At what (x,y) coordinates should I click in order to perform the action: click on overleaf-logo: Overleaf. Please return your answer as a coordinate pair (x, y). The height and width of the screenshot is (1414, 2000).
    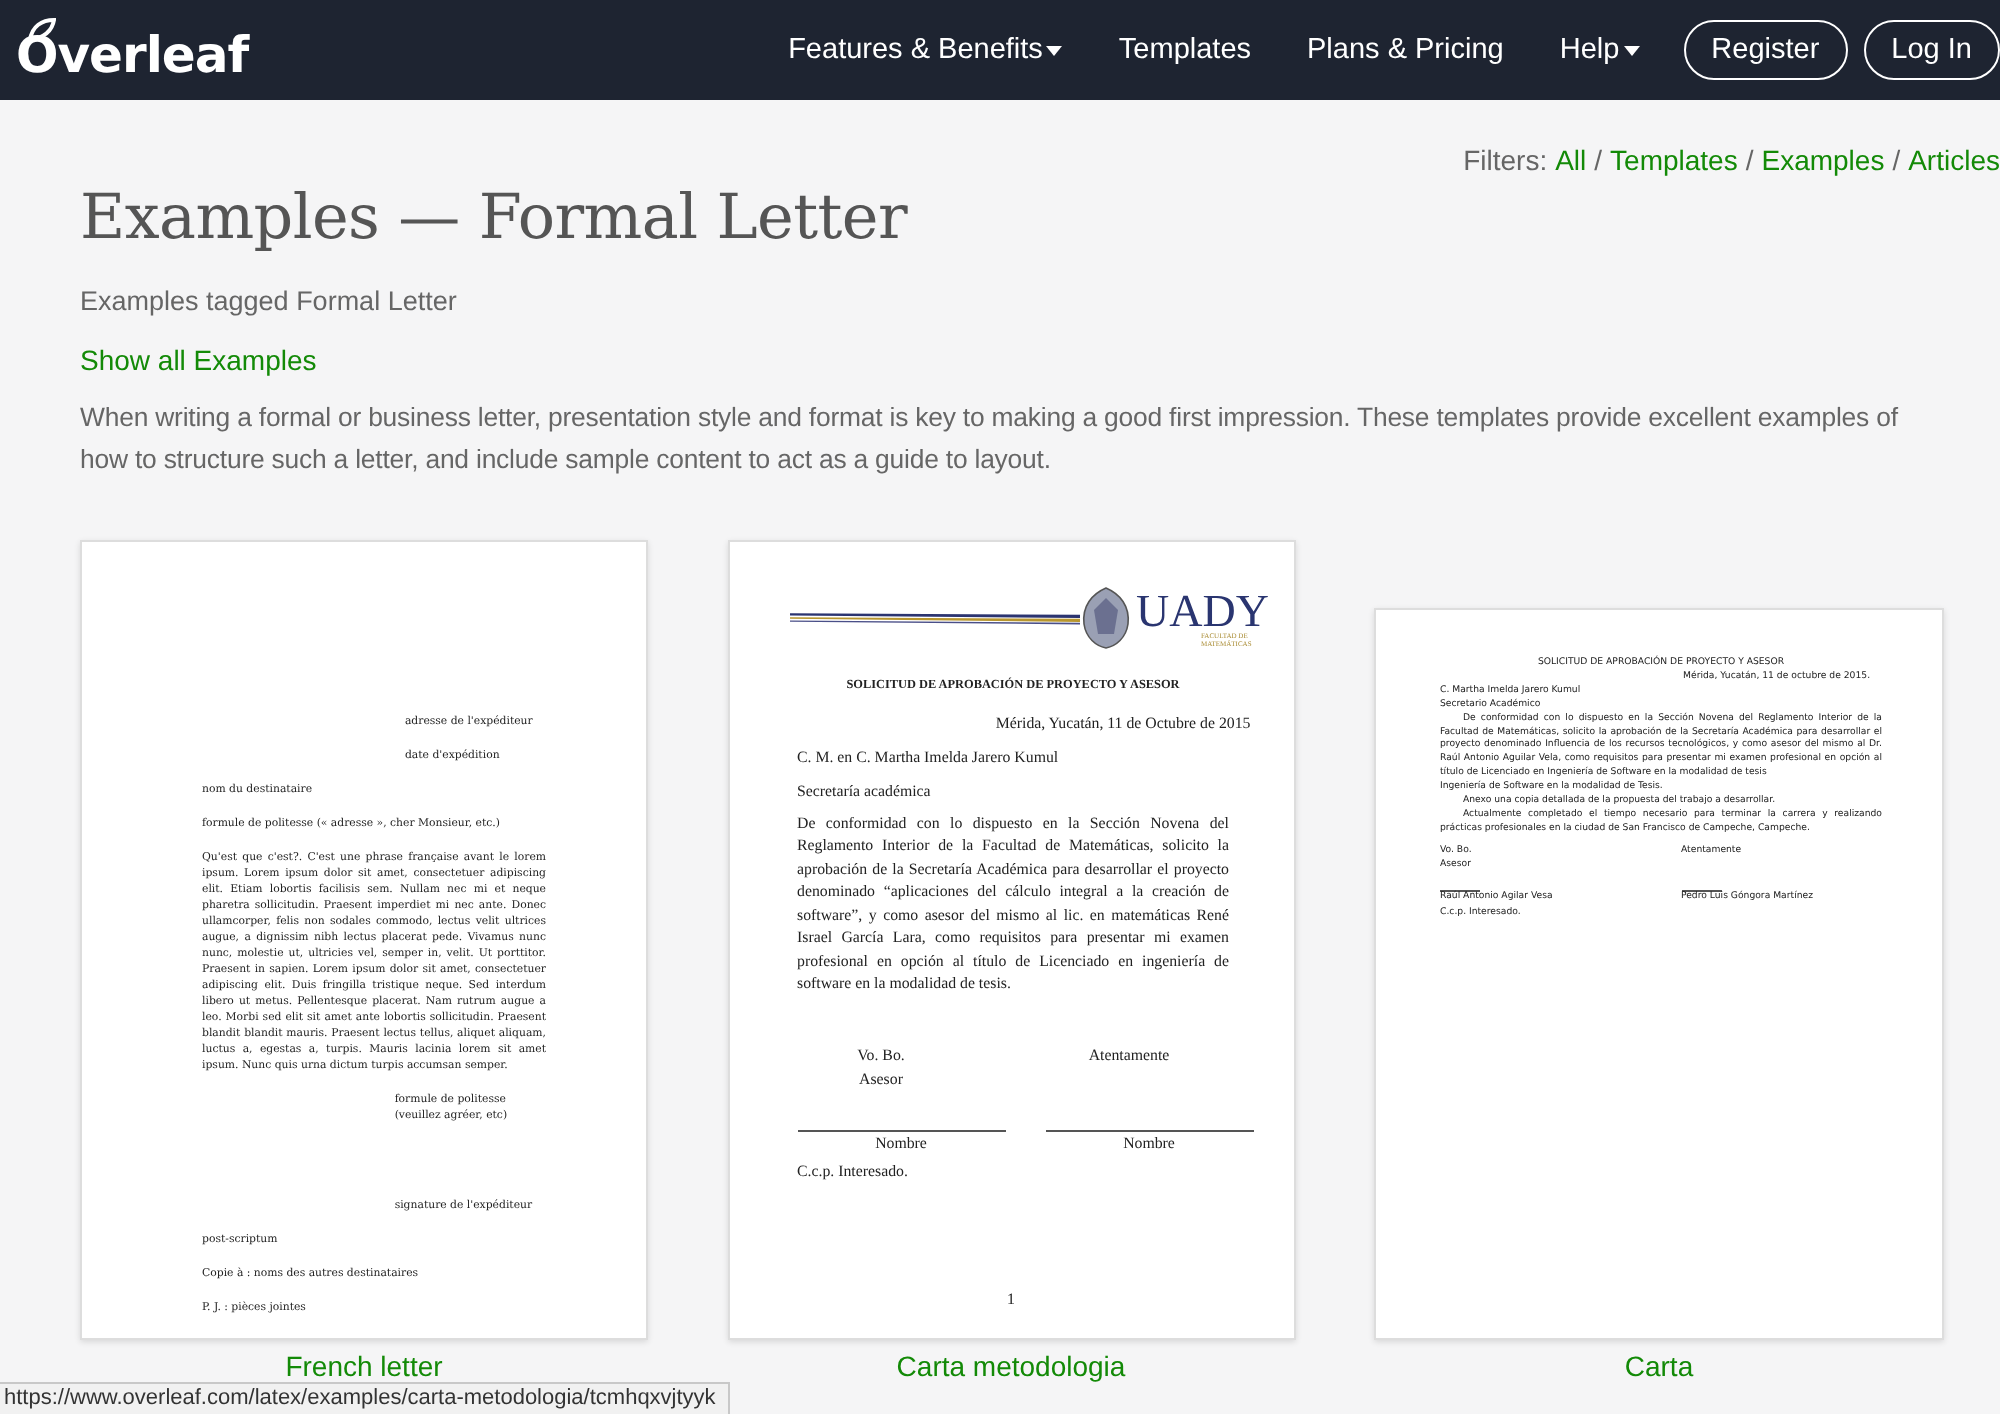
    Looking at the image, I should click on (132, 54).